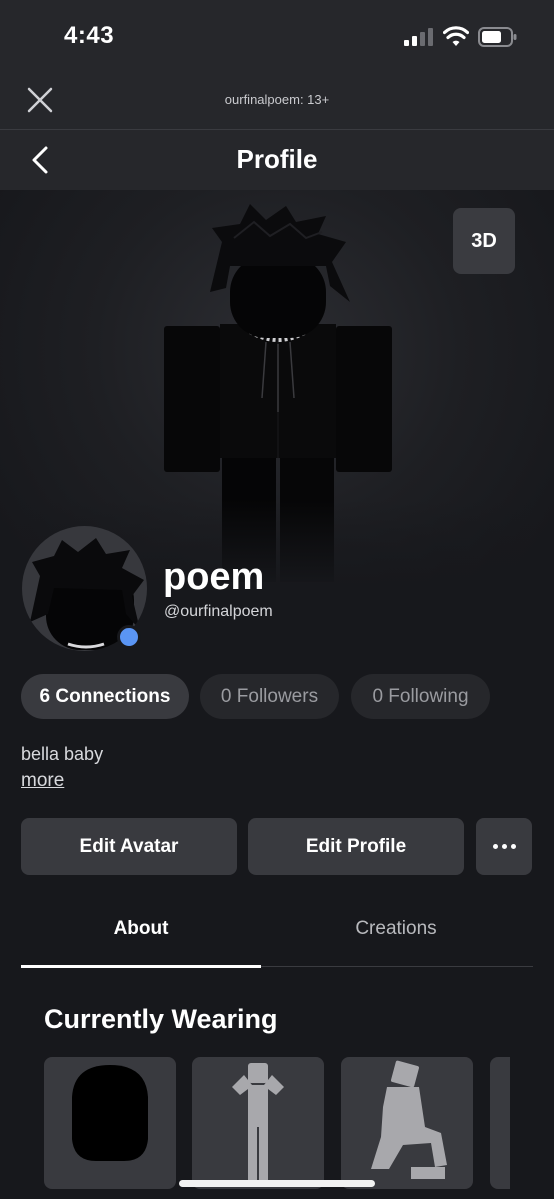 The height and width of the screenshot is (1199, 554). What do you see at coordinates (42, 781) in the screenshot?
I see `bio-more-link: more` at bounding box center [42, 781].